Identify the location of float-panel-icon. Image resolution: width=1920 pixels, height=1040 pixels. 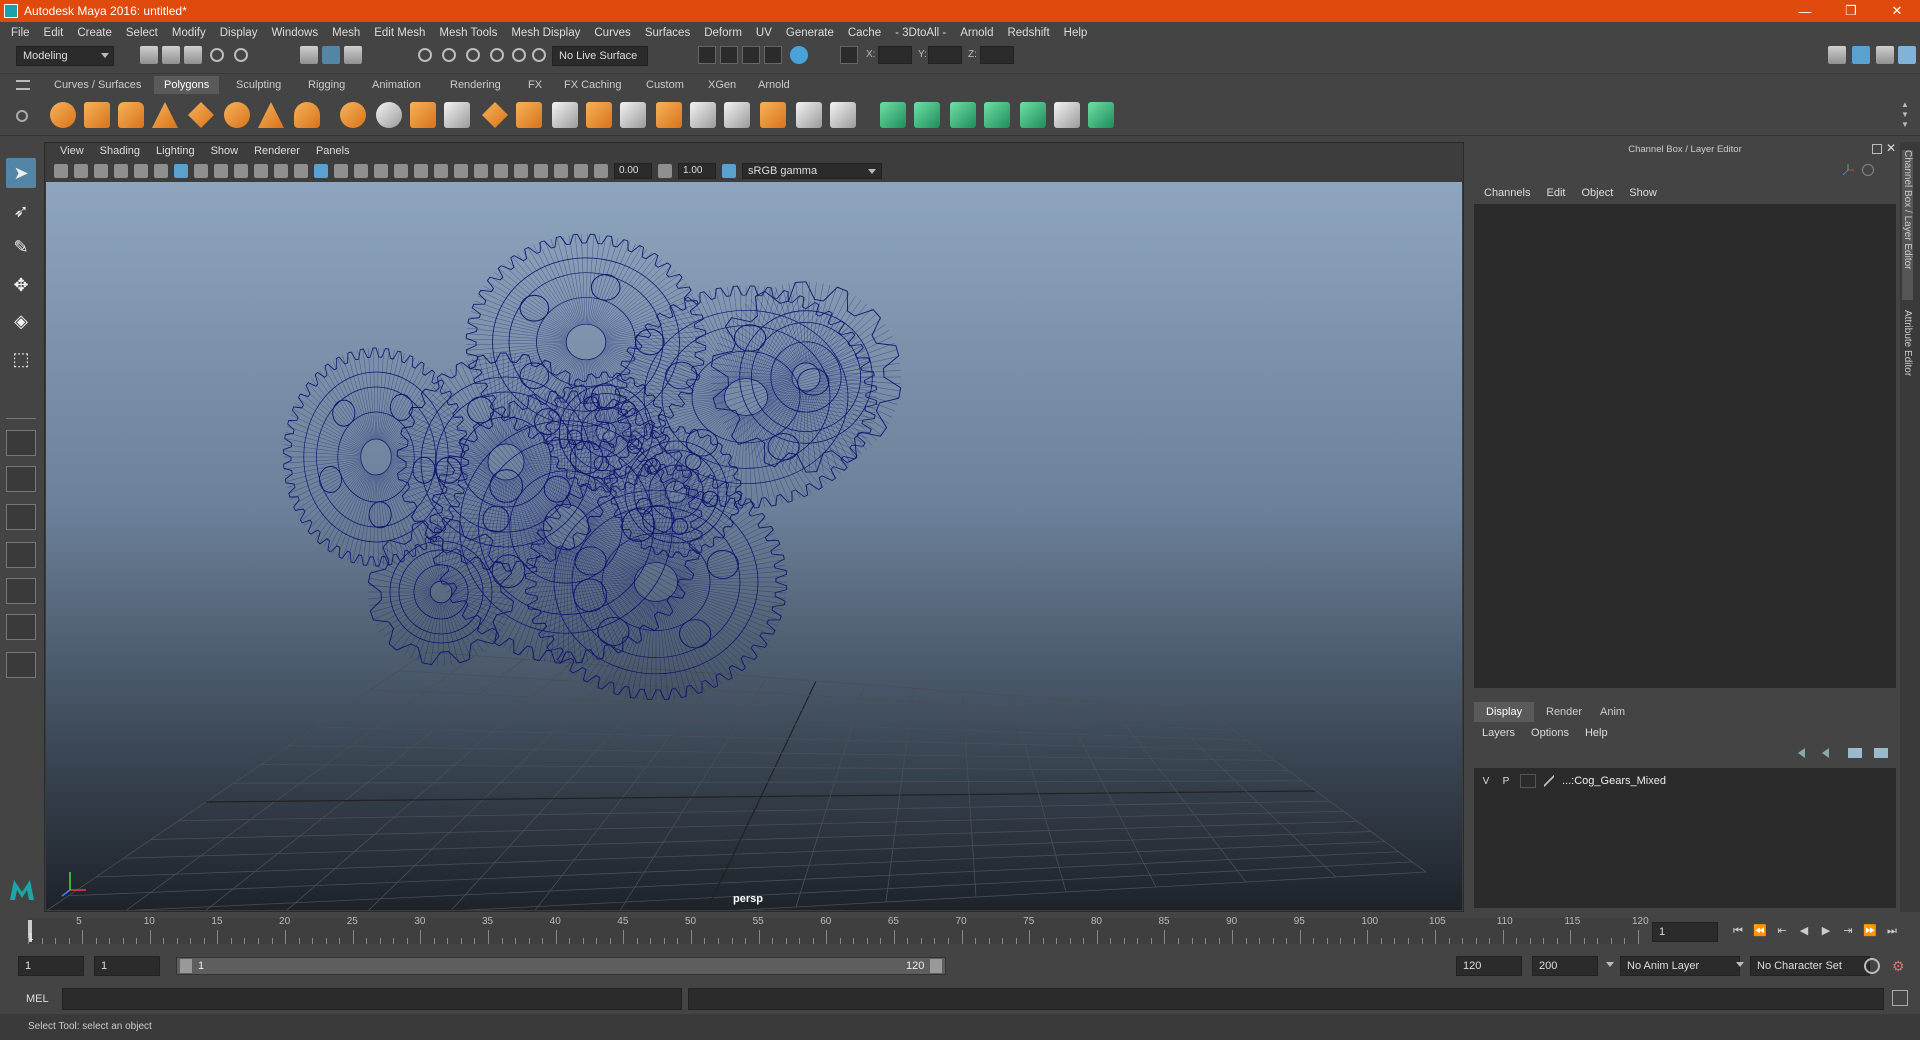
(1877, 149).